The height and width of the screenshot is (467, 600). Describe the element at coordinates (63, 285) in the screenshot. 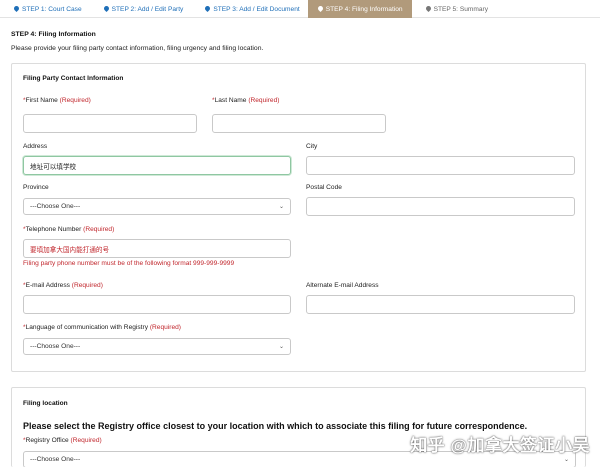

I see `email-label: *E-mail Address (Required)` at that location.